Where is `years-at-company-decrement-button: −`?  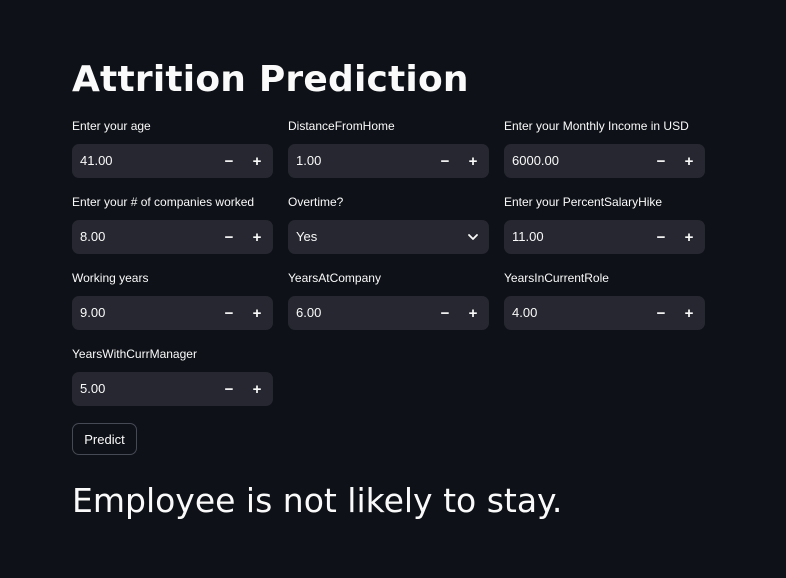 years-at-company-decrement-button: − is located at coordinates (445, 313).